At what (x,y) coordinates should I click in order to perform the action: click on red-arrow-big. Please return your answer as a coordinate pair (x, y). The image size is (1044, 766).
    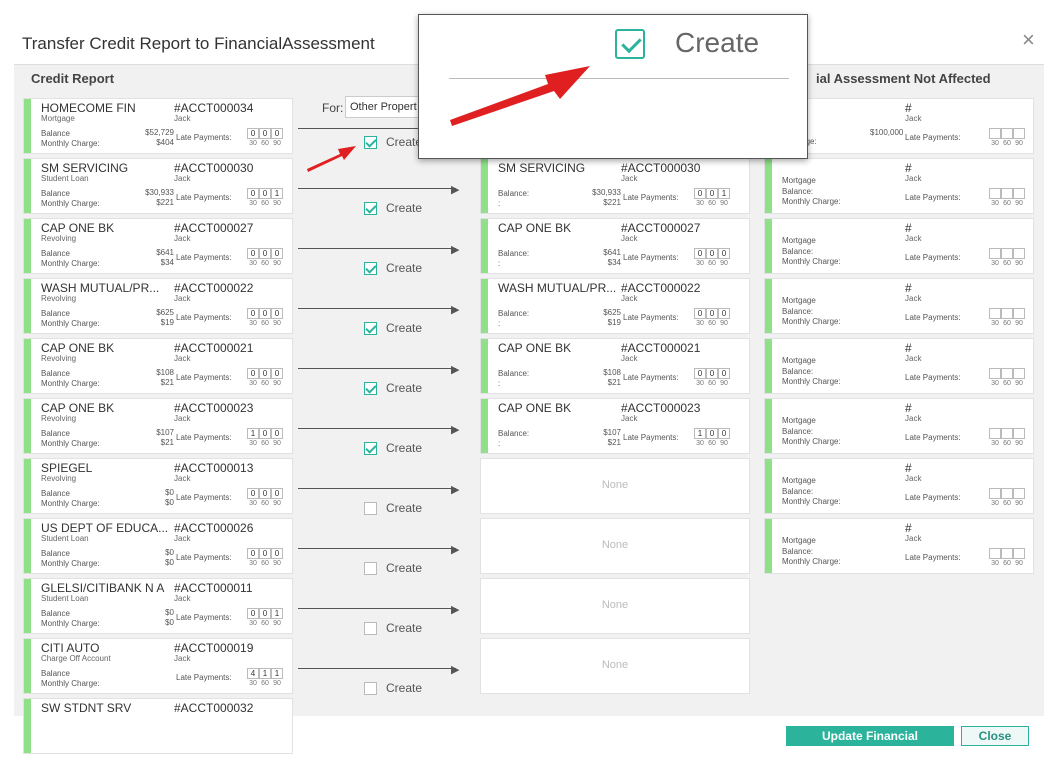
    Looking at the image, I should click on (520, 96).